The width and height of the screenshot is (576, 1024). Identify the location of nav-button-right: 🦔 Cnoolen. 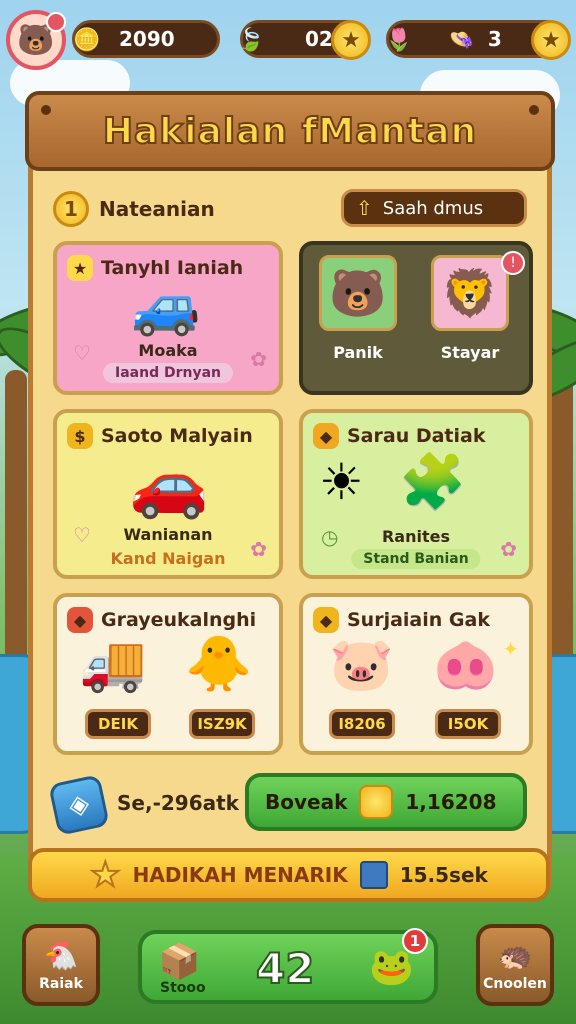
(515, 965).